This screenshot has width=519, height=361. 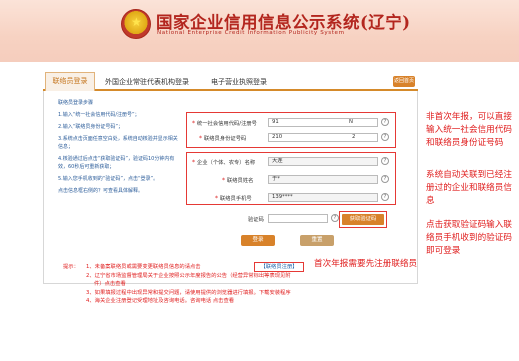 I want to click on company-name-input: 大连, so click(x=323, y=161).